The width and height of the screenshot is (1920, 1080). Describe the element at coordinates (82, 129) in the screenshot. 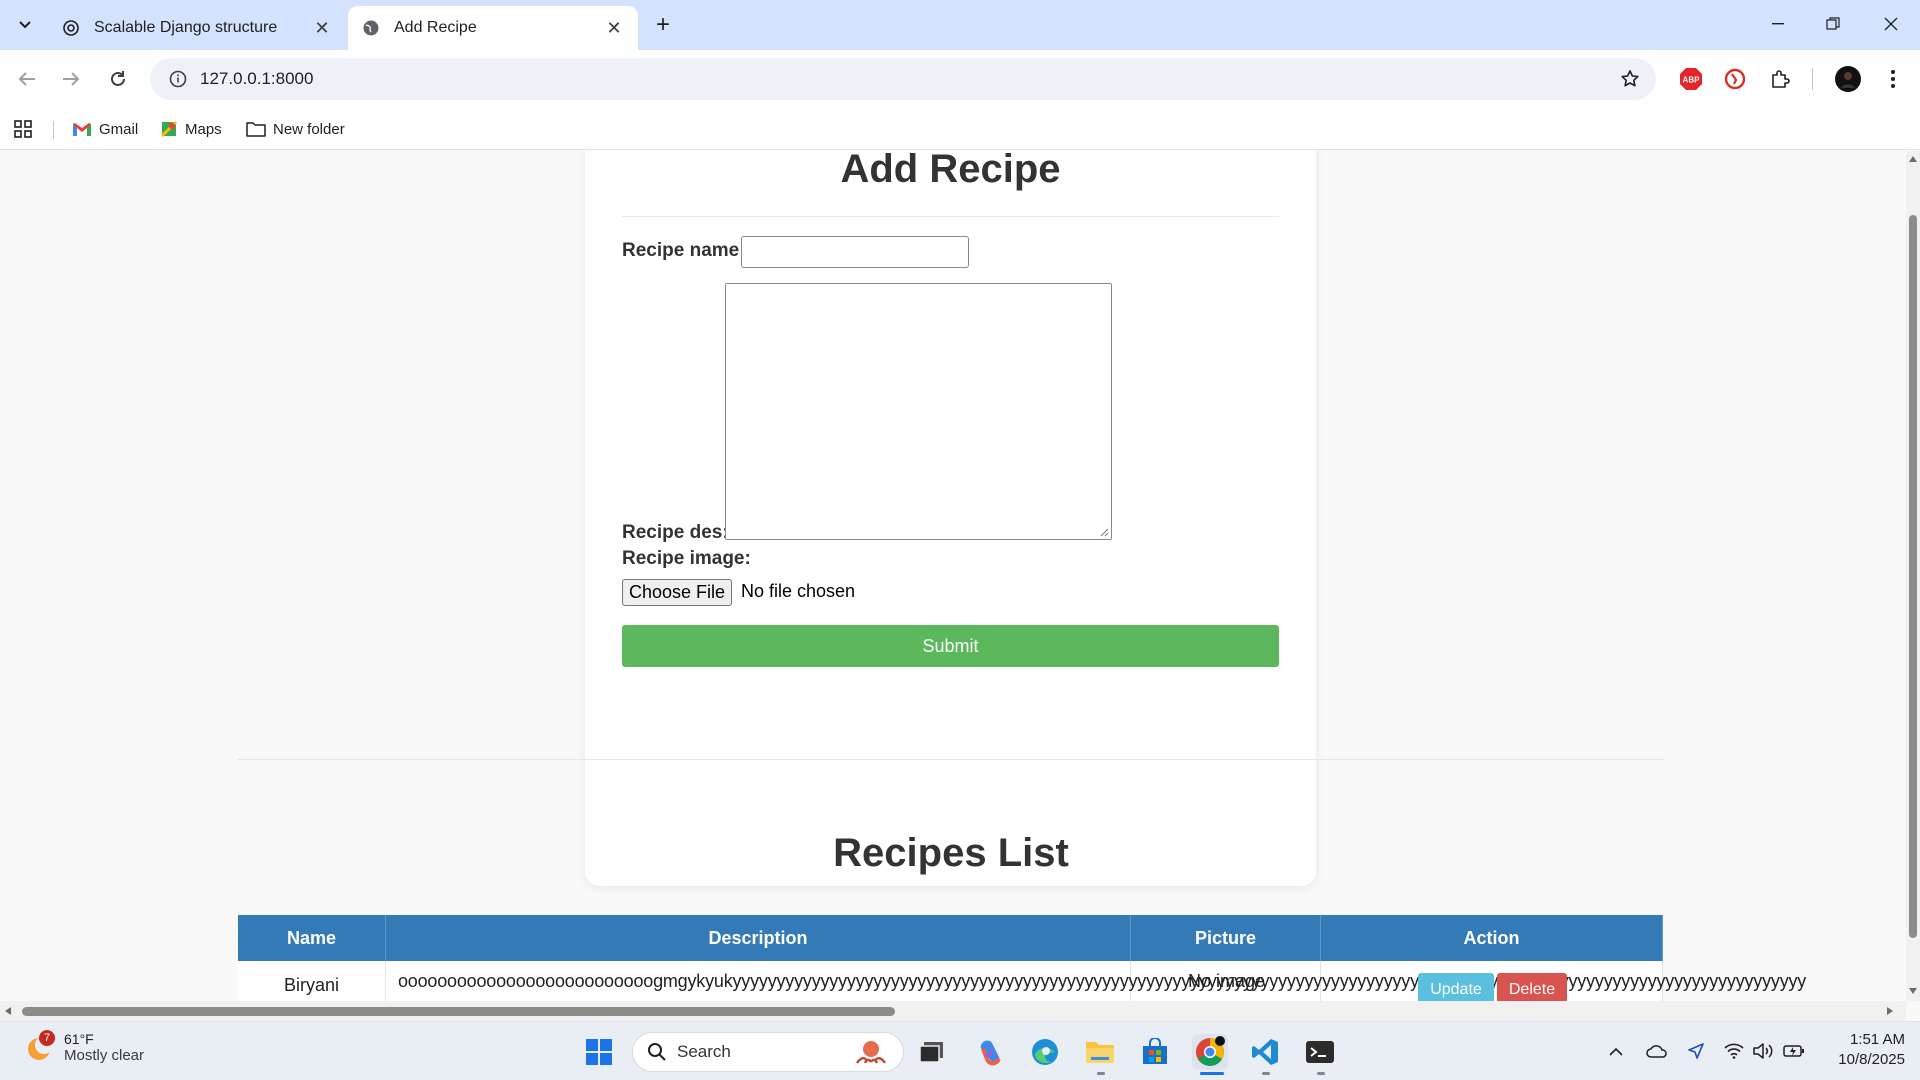

I see `gmail-icon` at that location.